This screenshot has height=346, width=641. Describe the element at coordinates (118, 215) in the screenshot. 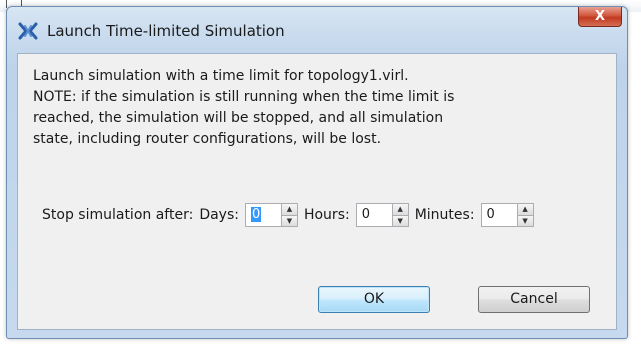

I see `stop-after-label: Stop simulation after:` at that location.